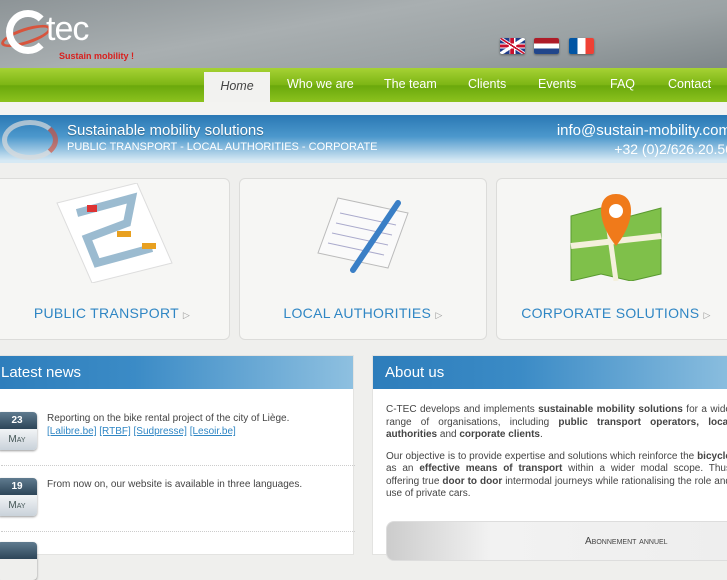  I want to click on panel-title: About us, so click(550, 372).